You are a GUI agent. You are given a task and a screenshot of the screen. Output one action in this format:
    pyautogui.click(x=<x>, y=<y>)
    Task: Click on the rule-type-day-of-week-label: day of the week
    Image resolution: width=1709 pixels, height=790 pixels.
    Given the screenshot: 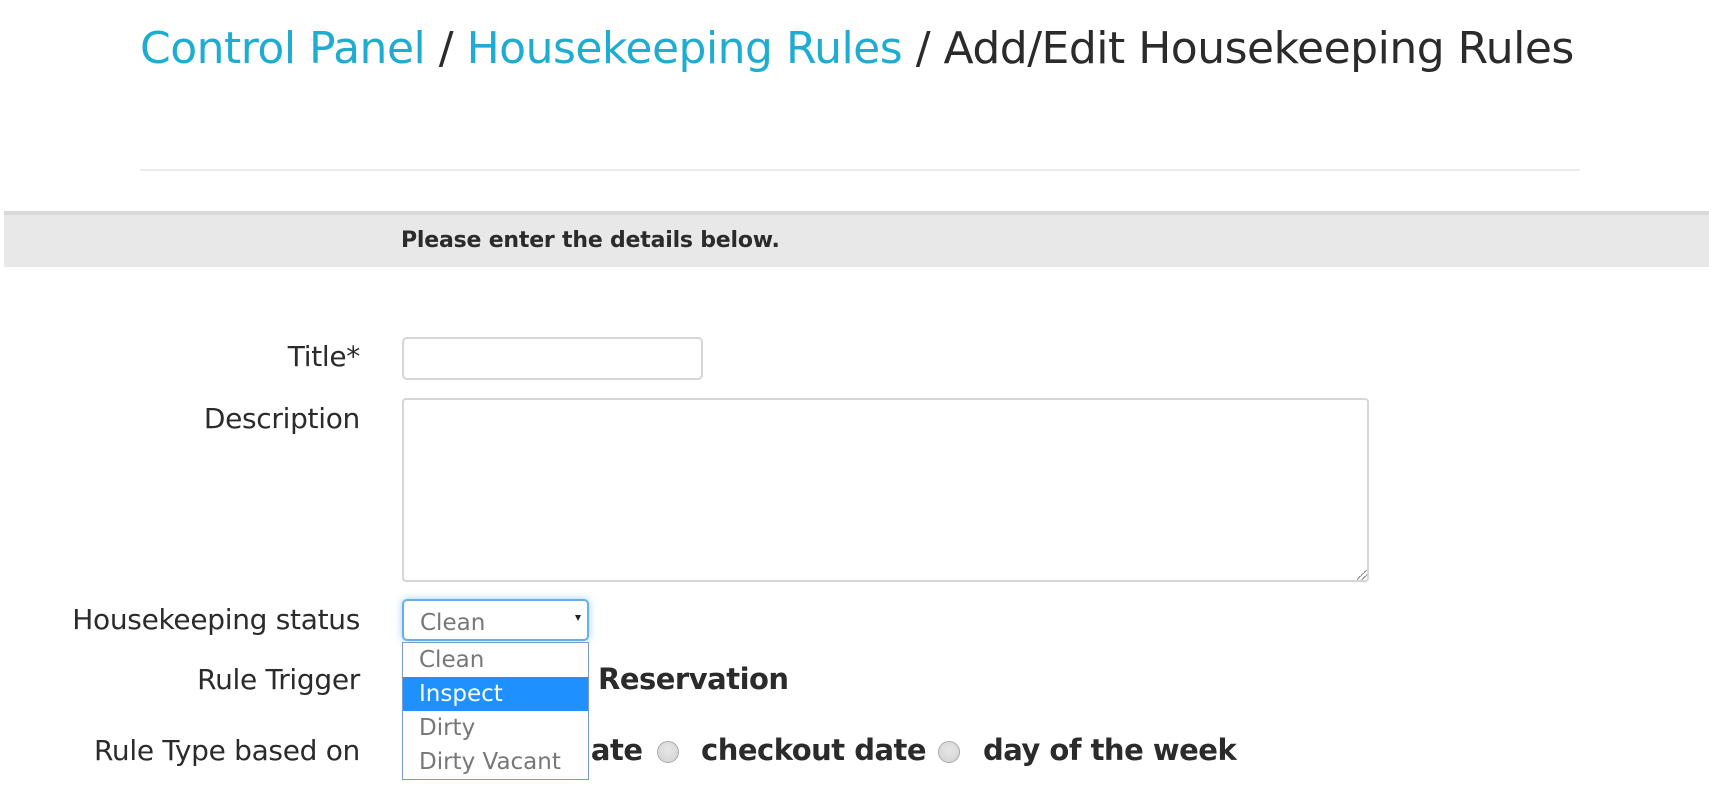 What is the action you would take?
    pyautogui.click(x=1110, y=750)
    